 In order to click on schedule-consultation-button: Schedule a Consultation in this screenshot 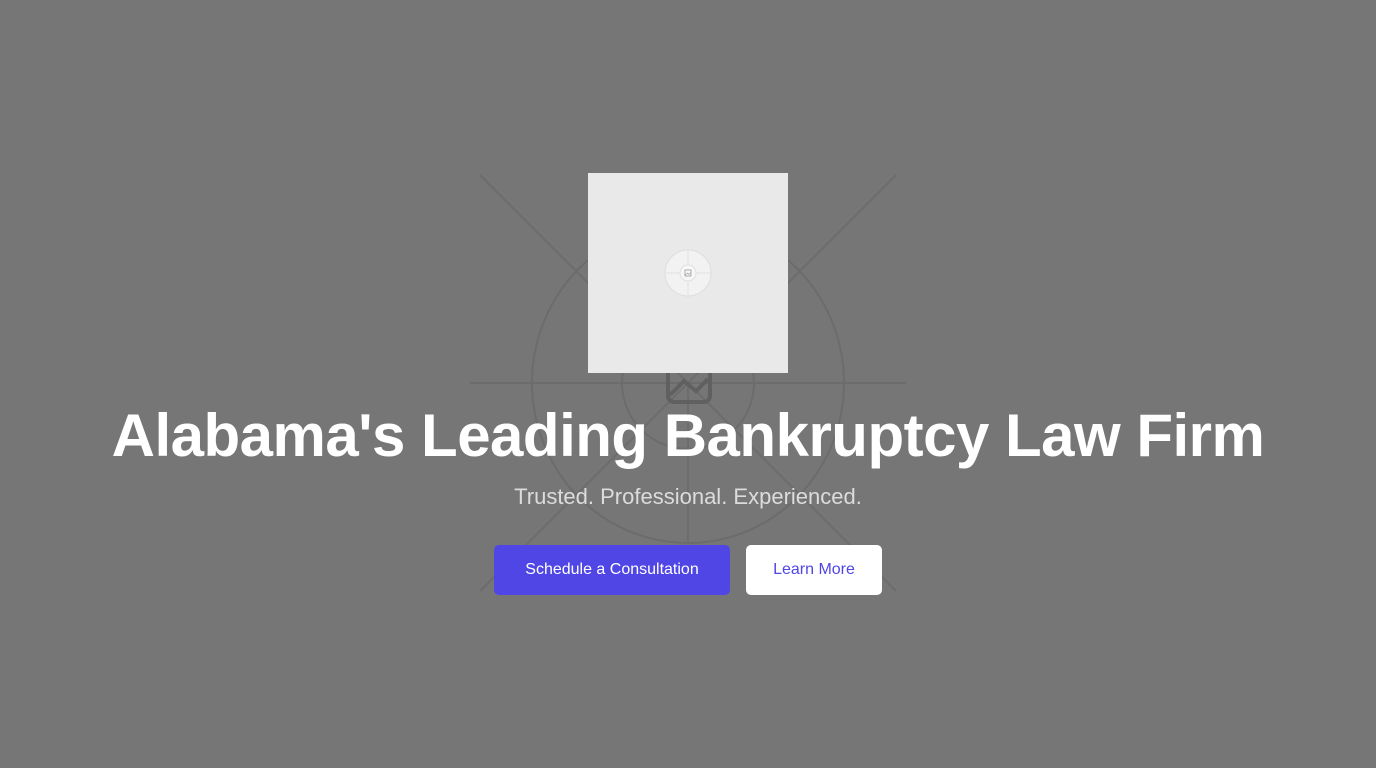, I will do `click(612, 570)`.